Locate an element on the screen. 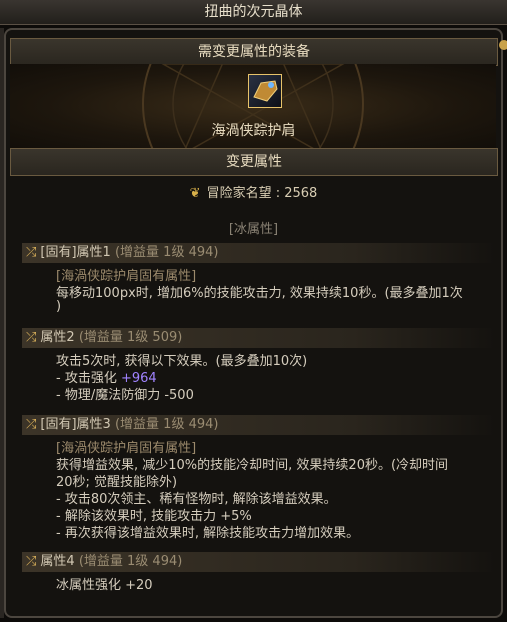 This screenshot has width=507, height=622. reputation-line: ❦ 冒险家名望 : 2568 is located at coordinates (253, 191).